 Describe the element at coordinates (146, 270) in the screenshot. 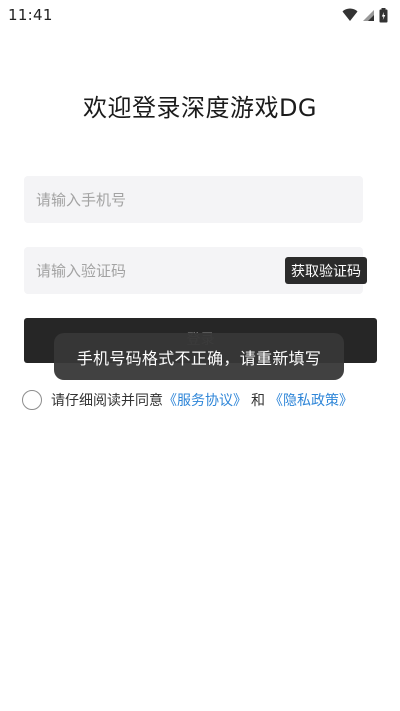

I see `code-input` at that location.